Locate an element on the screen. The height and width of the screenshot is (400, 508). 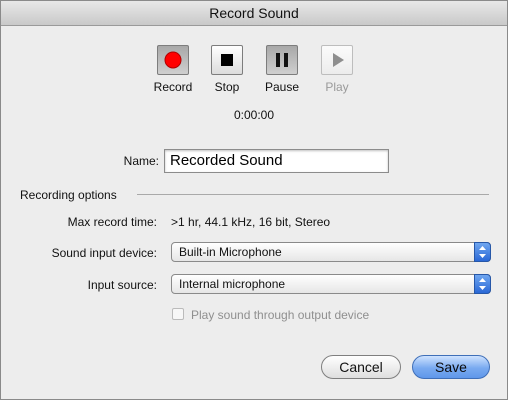
play-icon is located at coordinates (338, 60).